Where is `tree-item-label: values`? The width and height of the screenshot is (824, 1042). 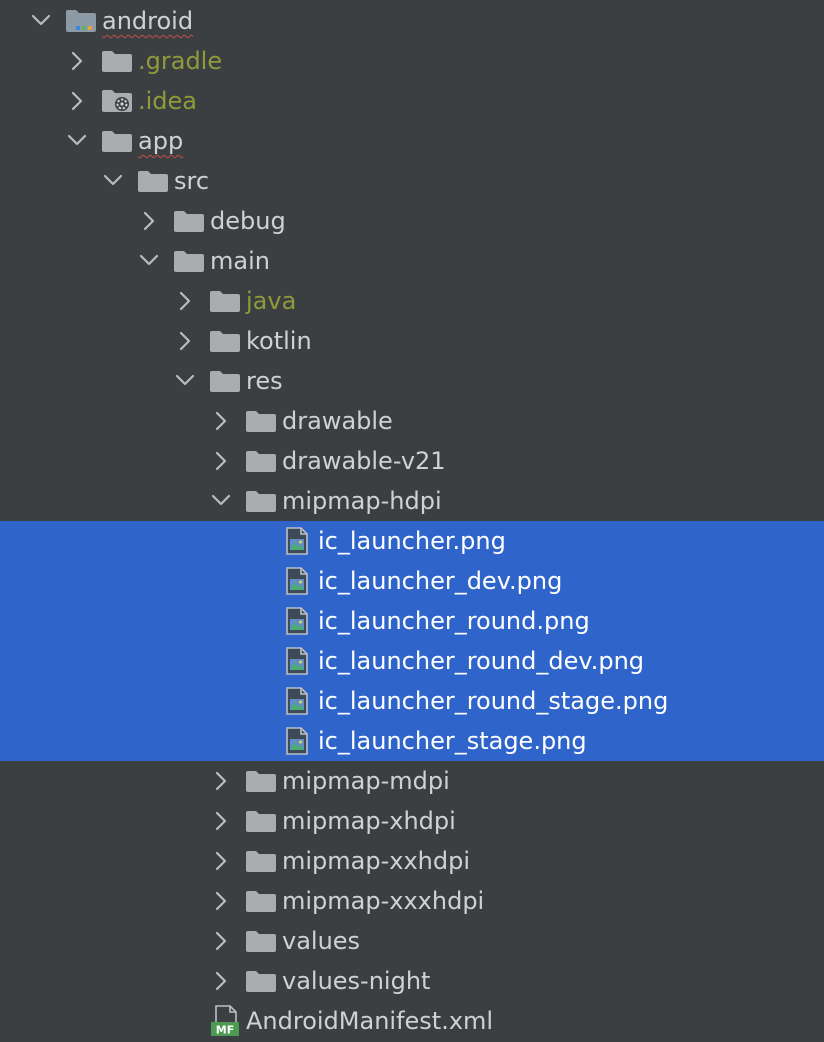
tree-item-label: values is located at coordinates (321, 941).